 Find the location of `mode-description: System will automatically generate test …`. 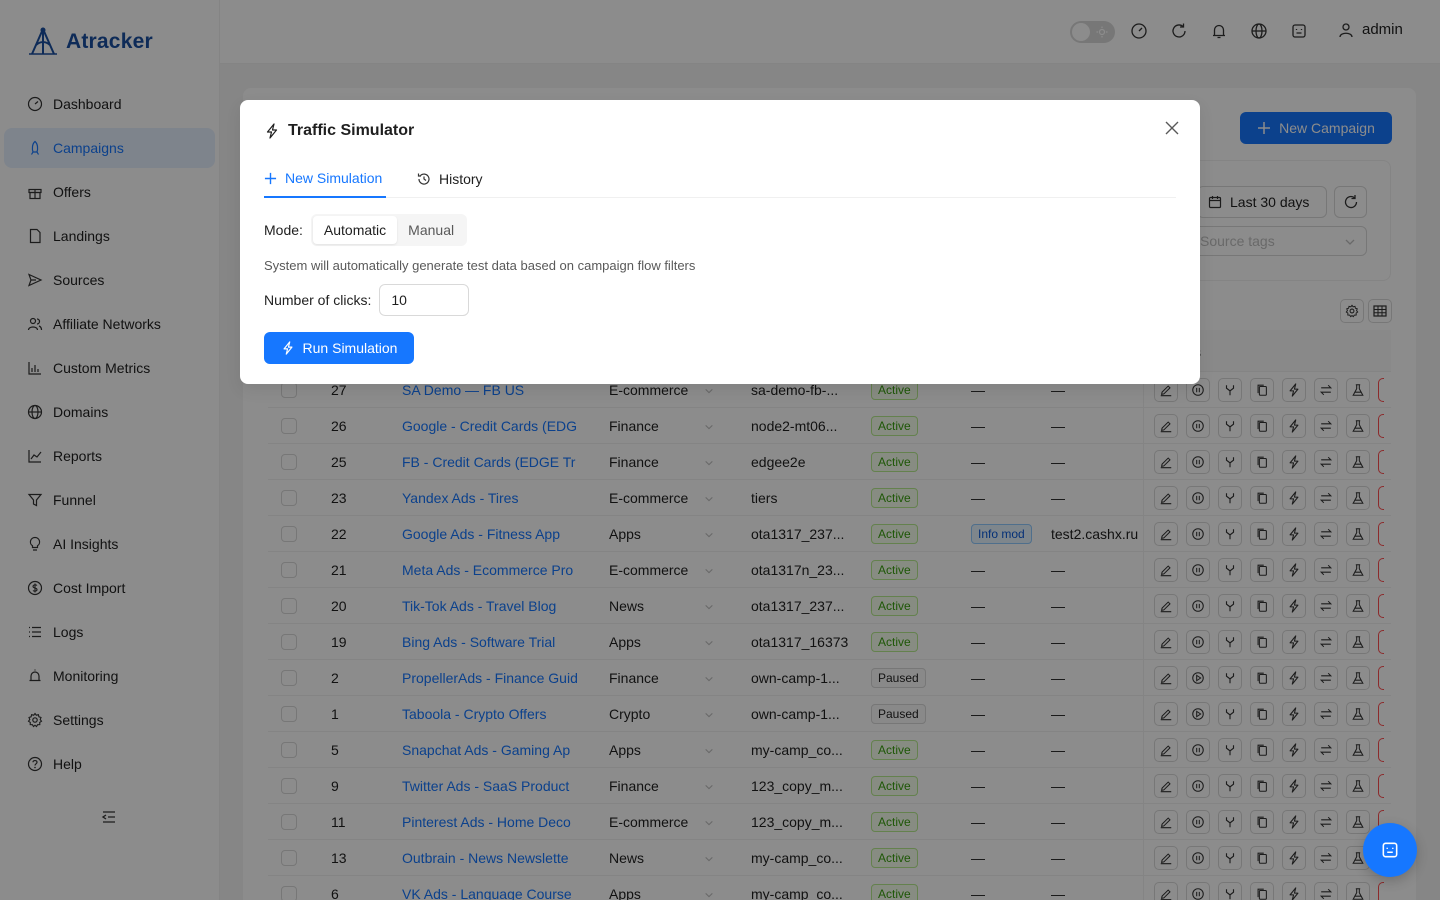

mode-description: System will automatically generate test … is located at coordinates (480, 265).